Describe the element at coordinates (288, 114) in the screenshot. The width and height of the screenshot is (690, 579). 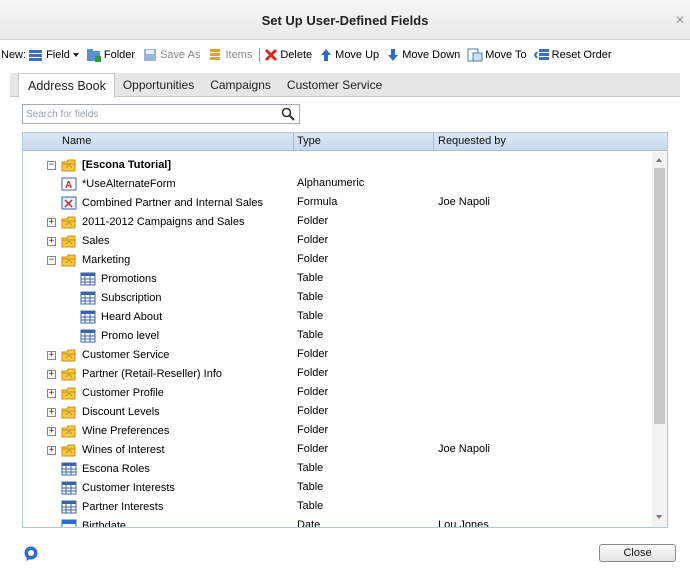
I see `search-icon` at that location.